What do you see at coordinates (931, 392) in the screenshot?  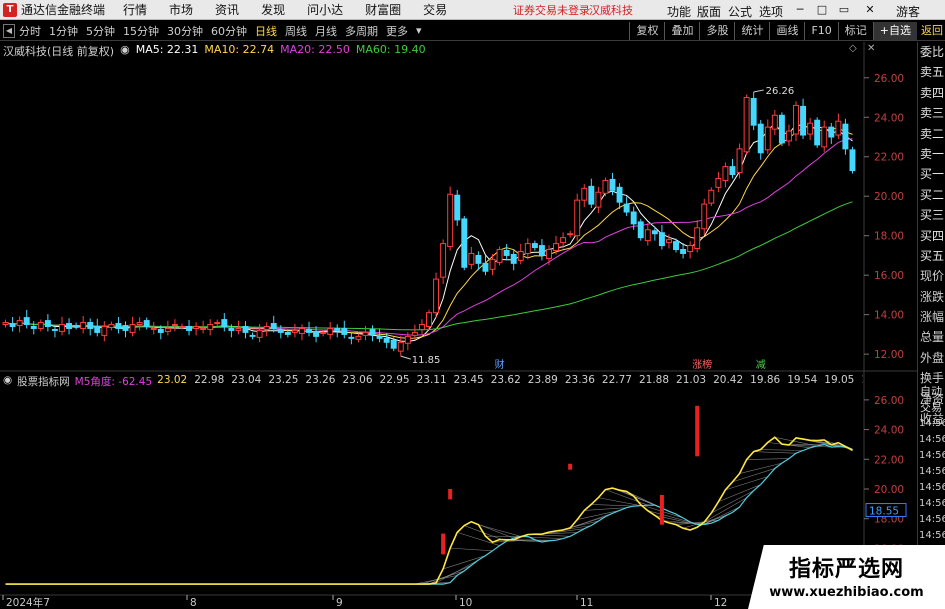 I see `side-panel-lower-item: 自动` at bounding box center [931, 392].